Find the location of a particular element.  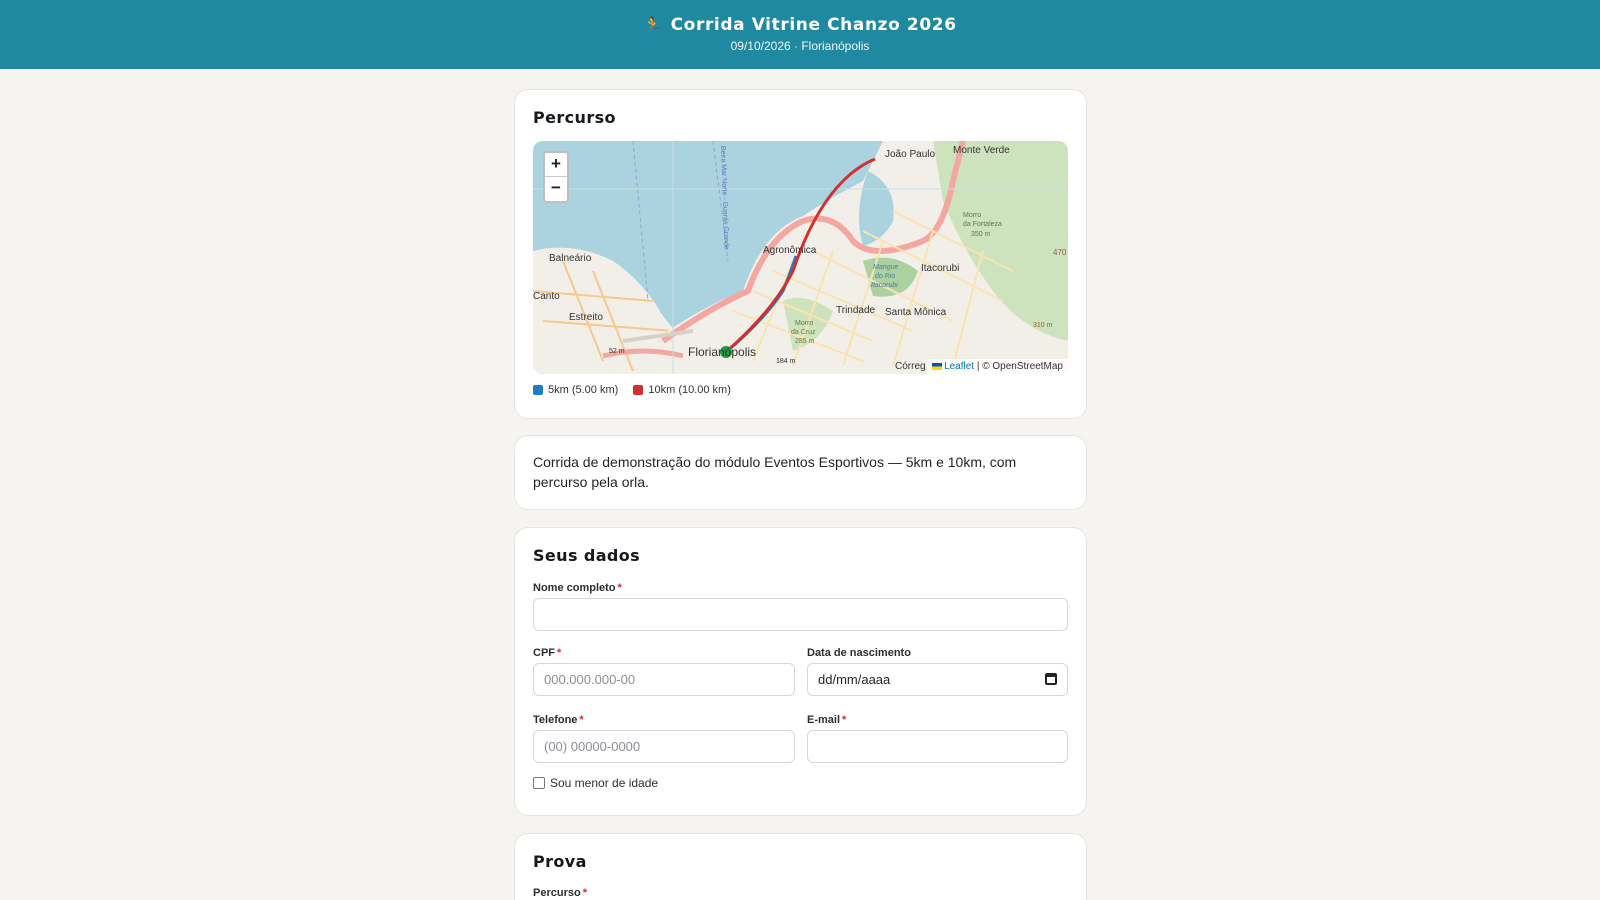

race-section-title: Prova is located at coordinates (560, 861).